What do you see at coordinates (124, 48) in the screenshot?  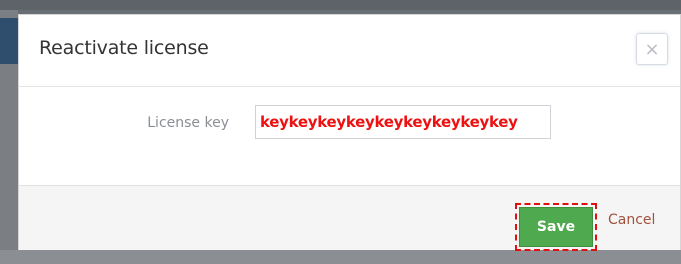 I see `dialog-title: Reactivate license` at bounding box center [124, 48].